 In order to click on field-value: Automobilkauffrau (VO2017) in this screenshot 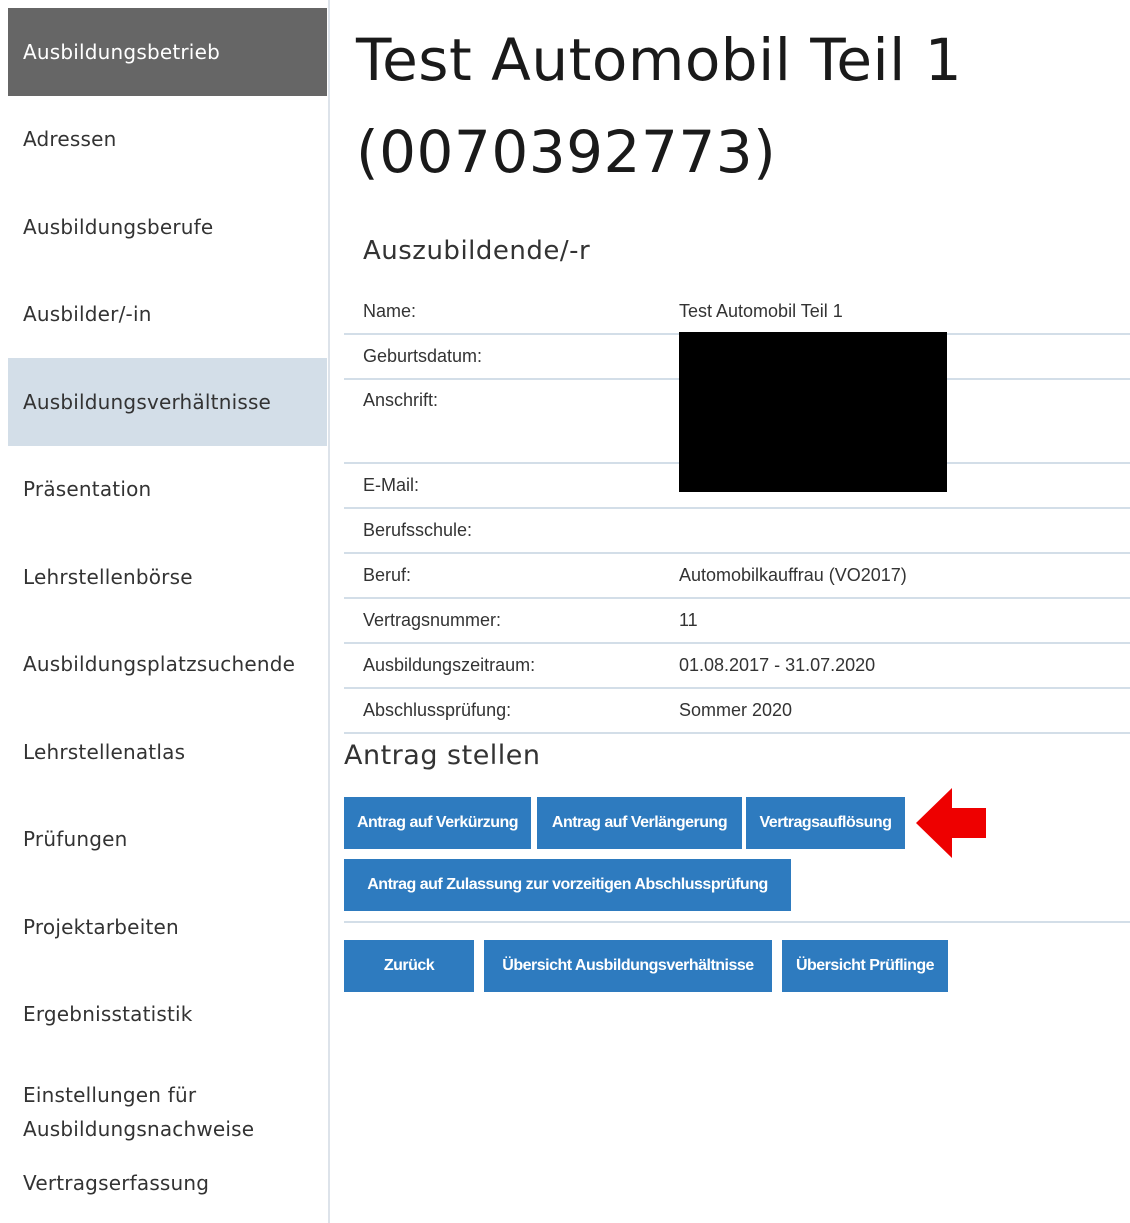, I will do `click(904, 576)`.